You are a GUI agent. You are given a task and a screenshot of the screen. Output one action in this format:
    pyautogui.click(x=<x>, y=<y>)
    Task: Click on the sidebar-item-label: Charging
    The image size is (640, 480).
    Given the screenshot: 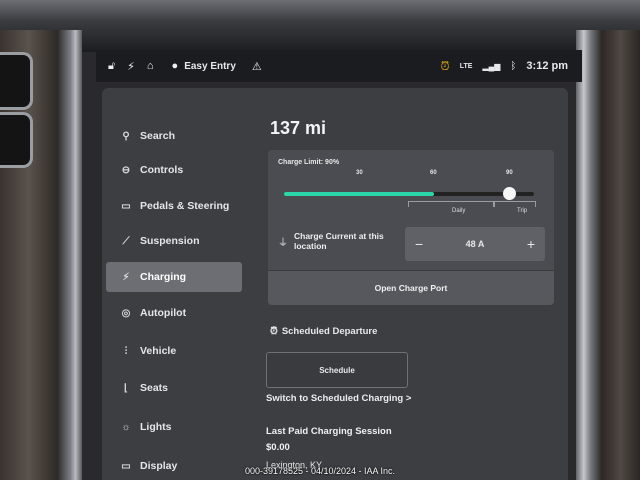 What is the action you would take?
    pyautogui.click(x=163, y=277)
    